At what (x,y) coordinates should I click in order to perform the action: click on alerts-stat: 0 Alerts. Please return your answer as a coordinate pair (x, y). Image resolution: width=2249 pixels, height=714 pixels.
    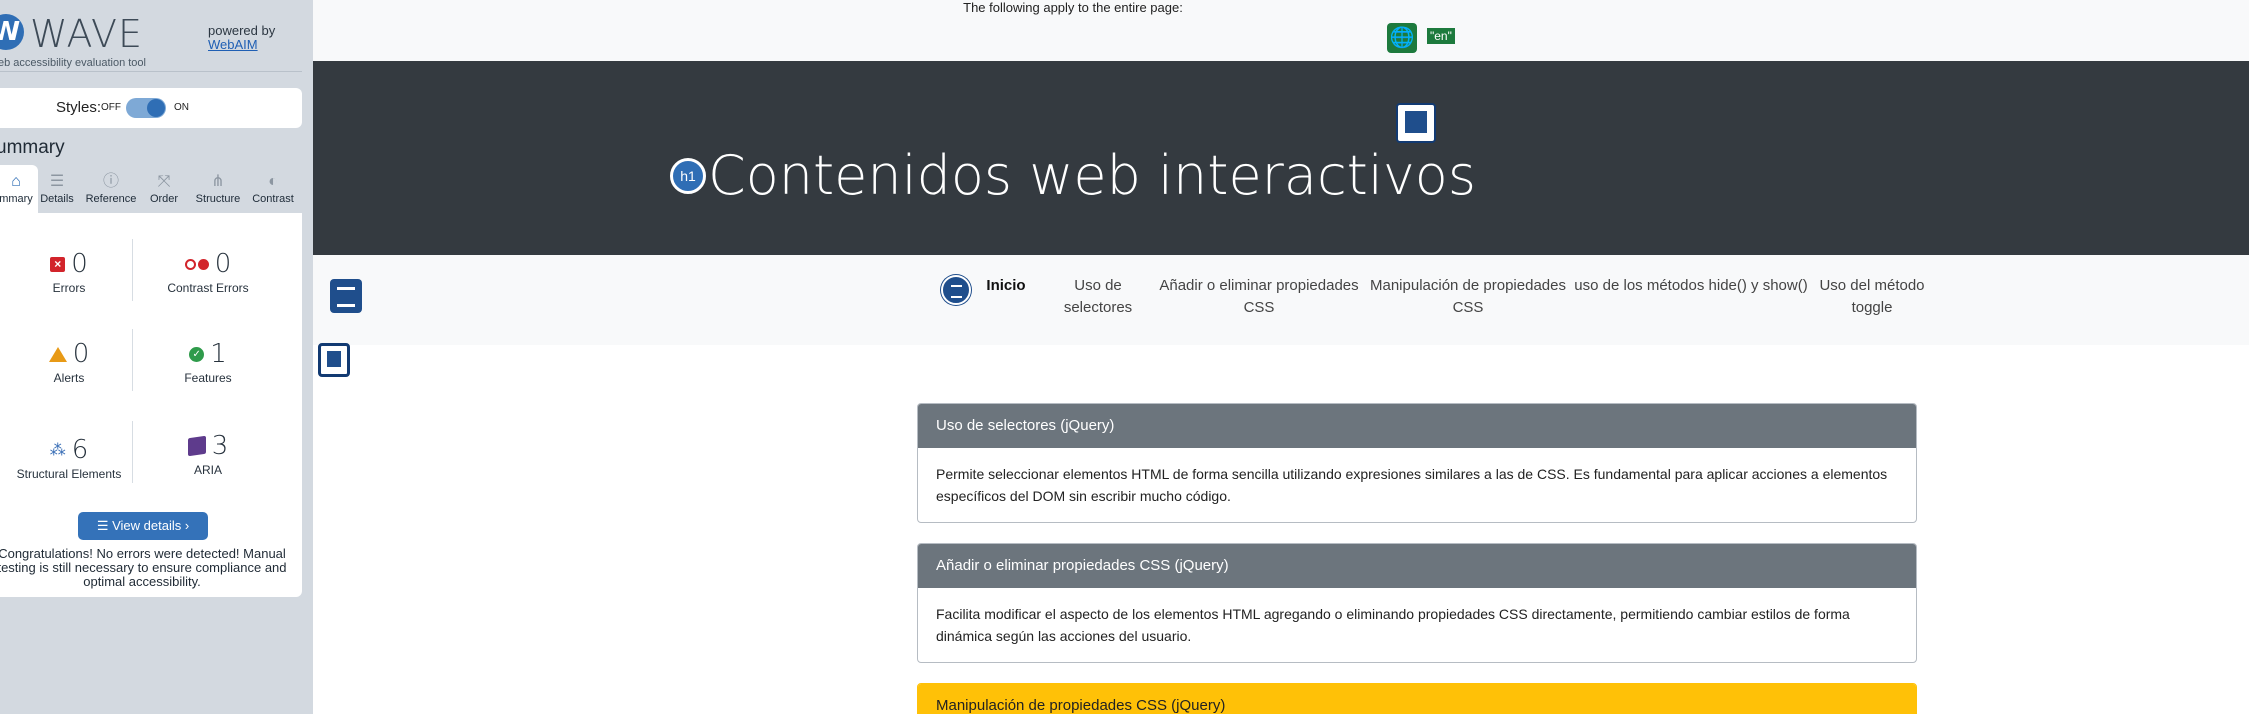
    Looking at the image, I should click on (72, 362).